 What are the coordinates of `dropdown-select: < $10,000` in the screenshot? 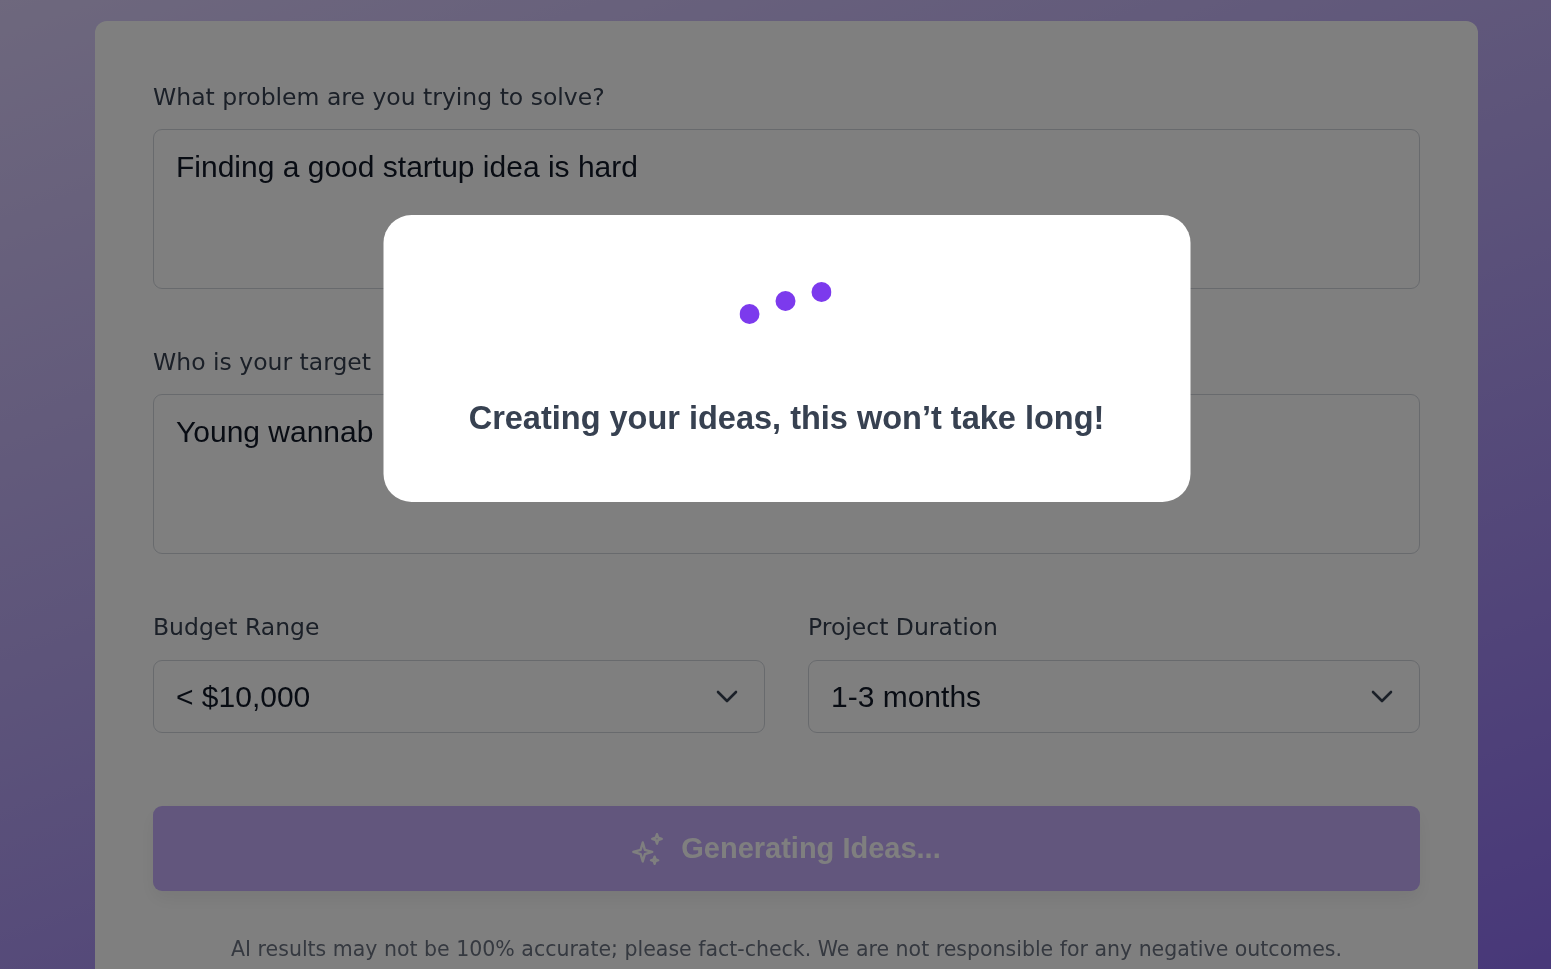 It's located at (459, 696).